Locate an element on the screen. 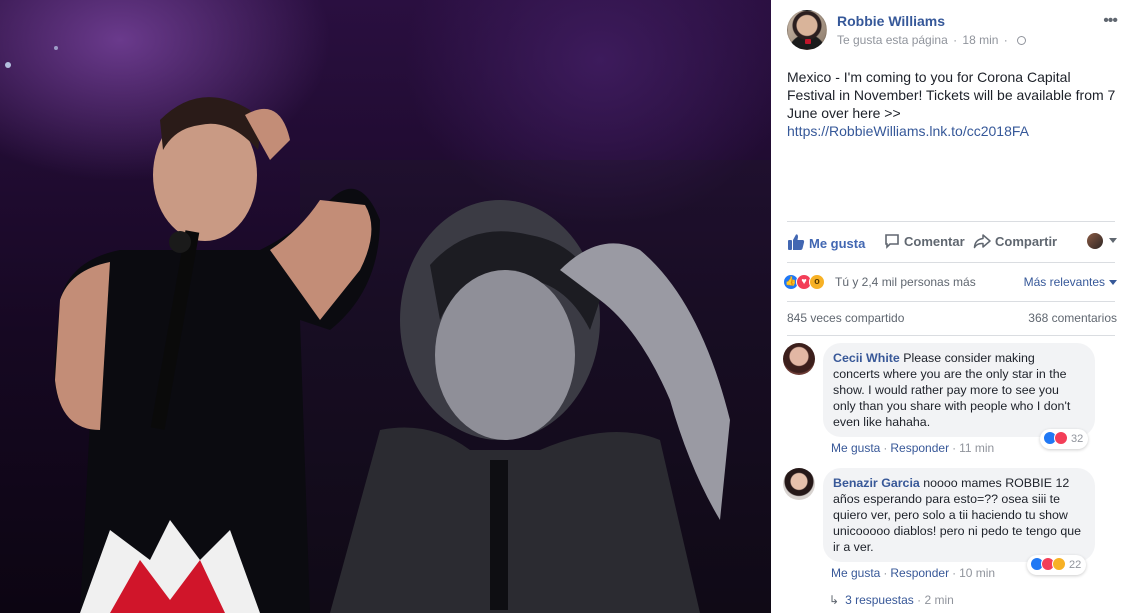  view-replies-link: ↳ 3 respuestas · 2 min is located at coordinates (891, 600).